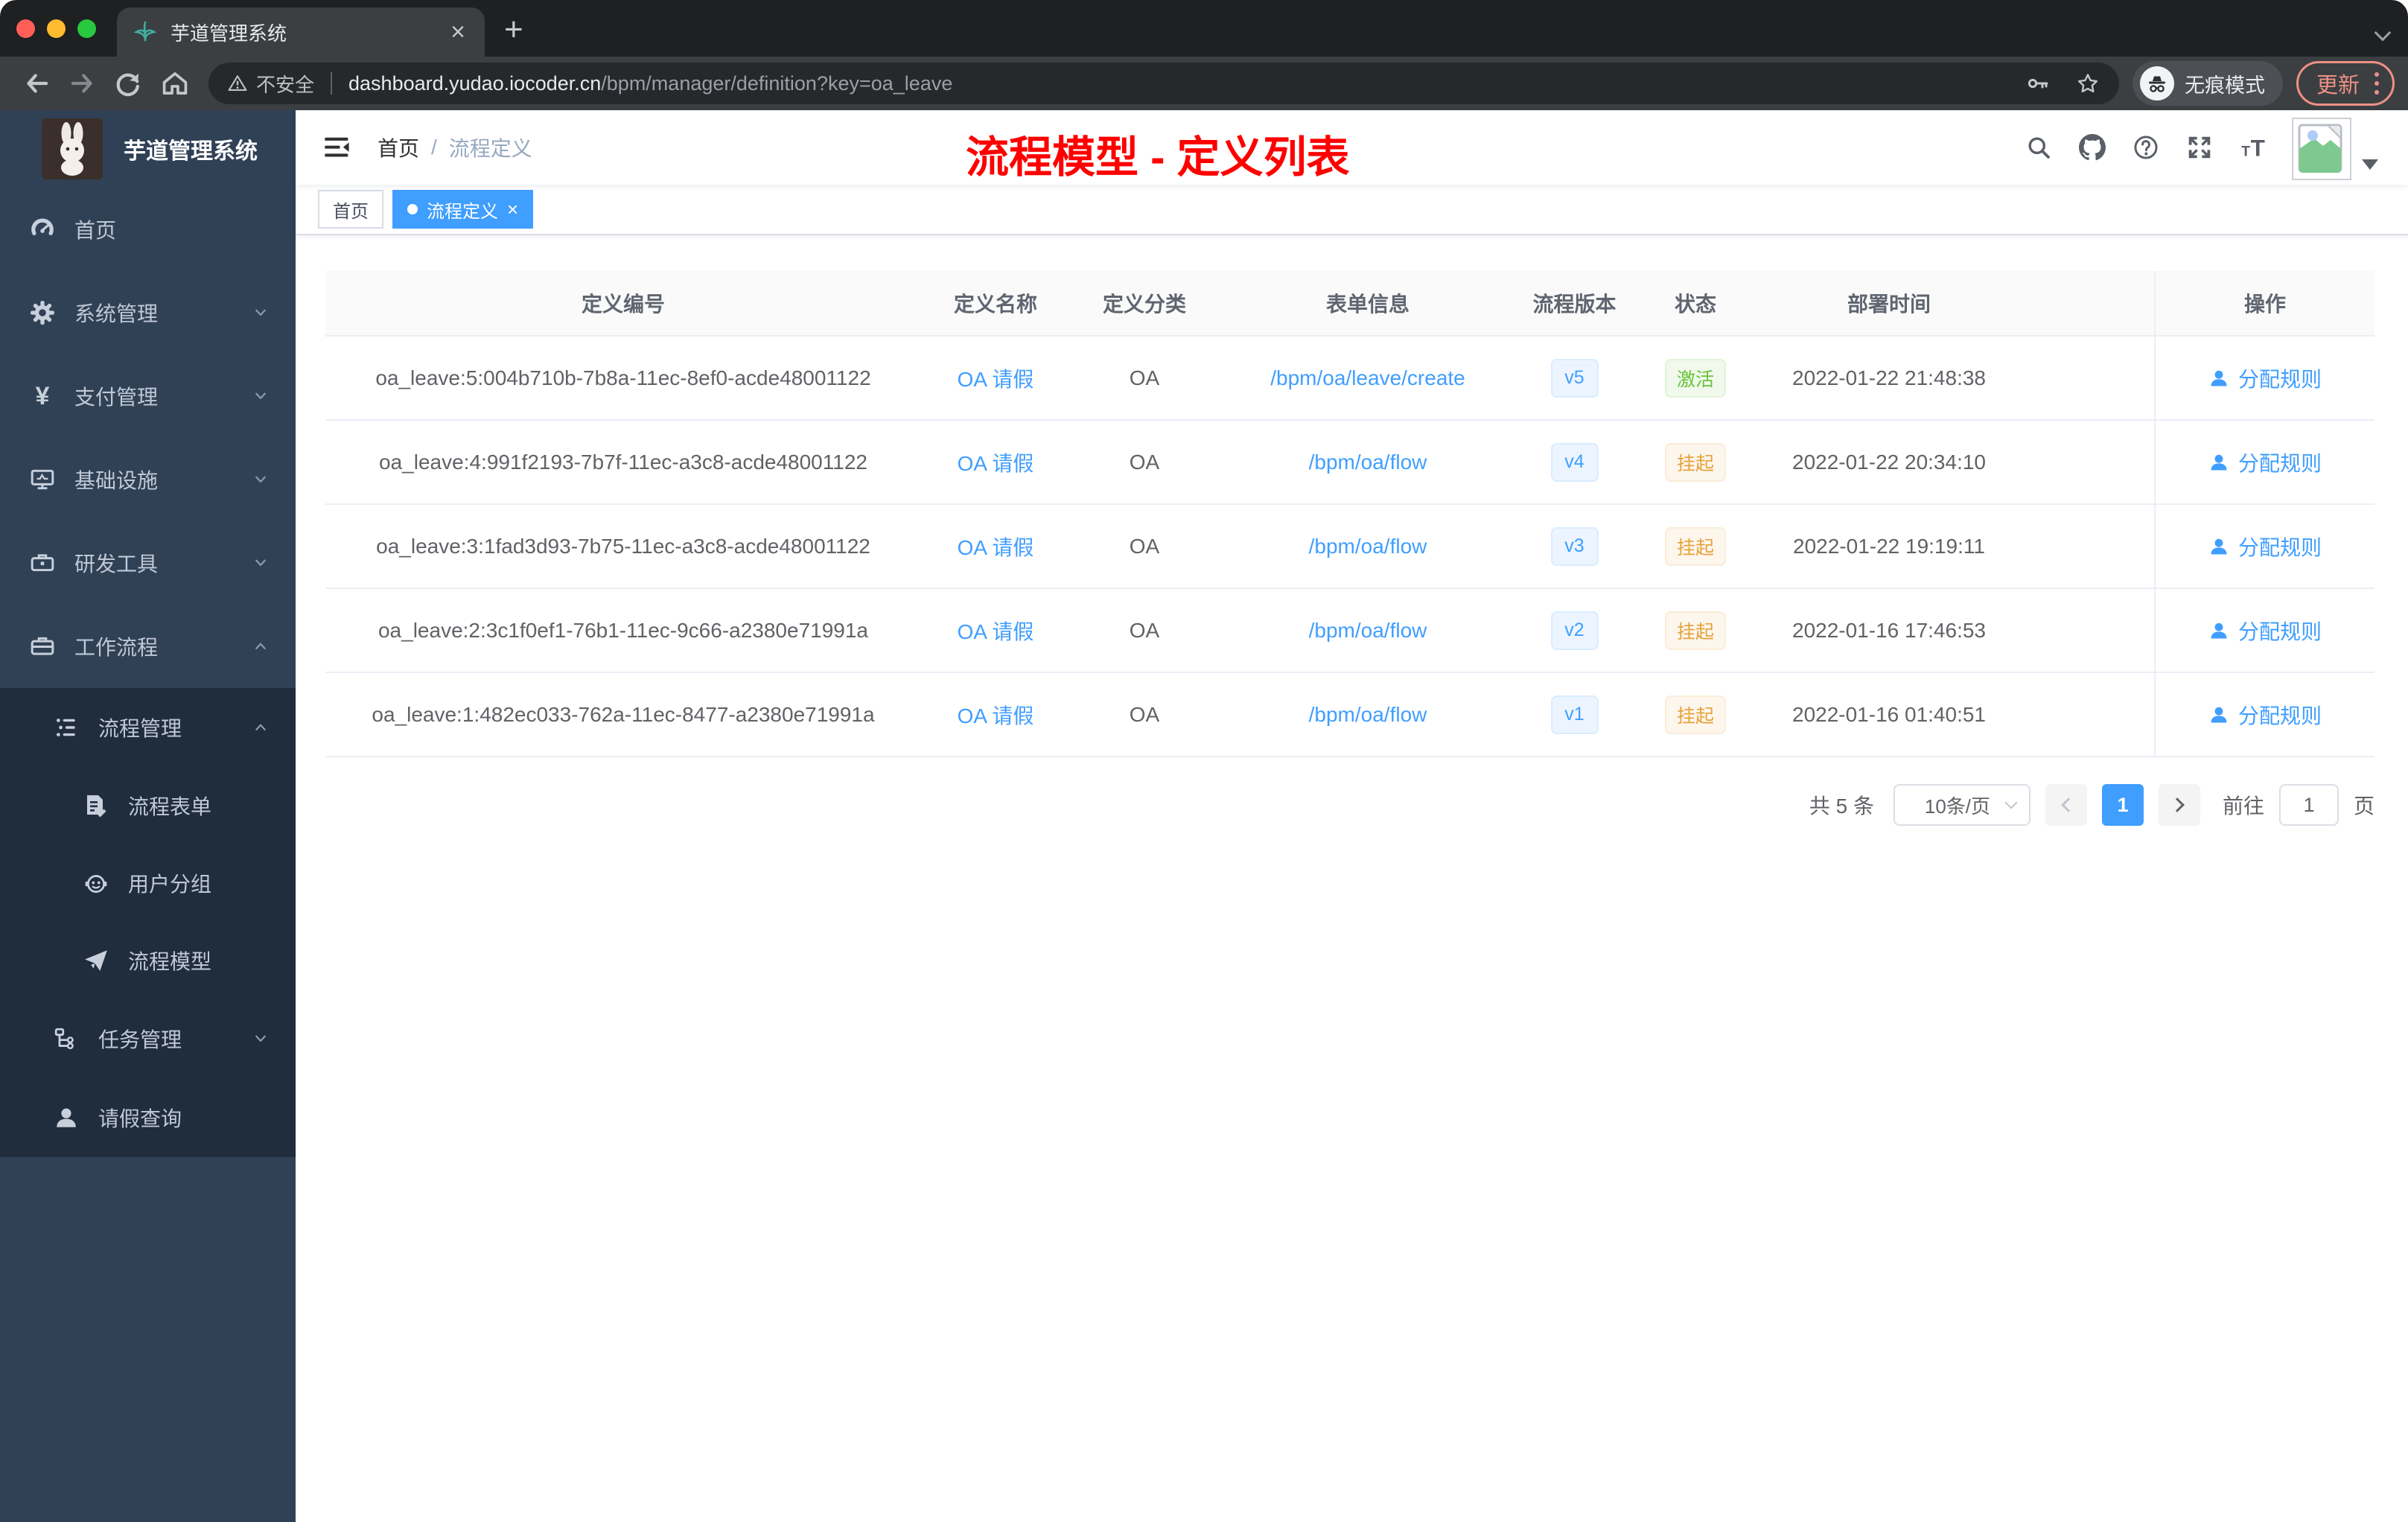 This screenshot has width=2408, height=1522. What do you see at coordinates (412, 209) in the screenshot?
I see `active-tag-dot` at bounding box center [412, 209].